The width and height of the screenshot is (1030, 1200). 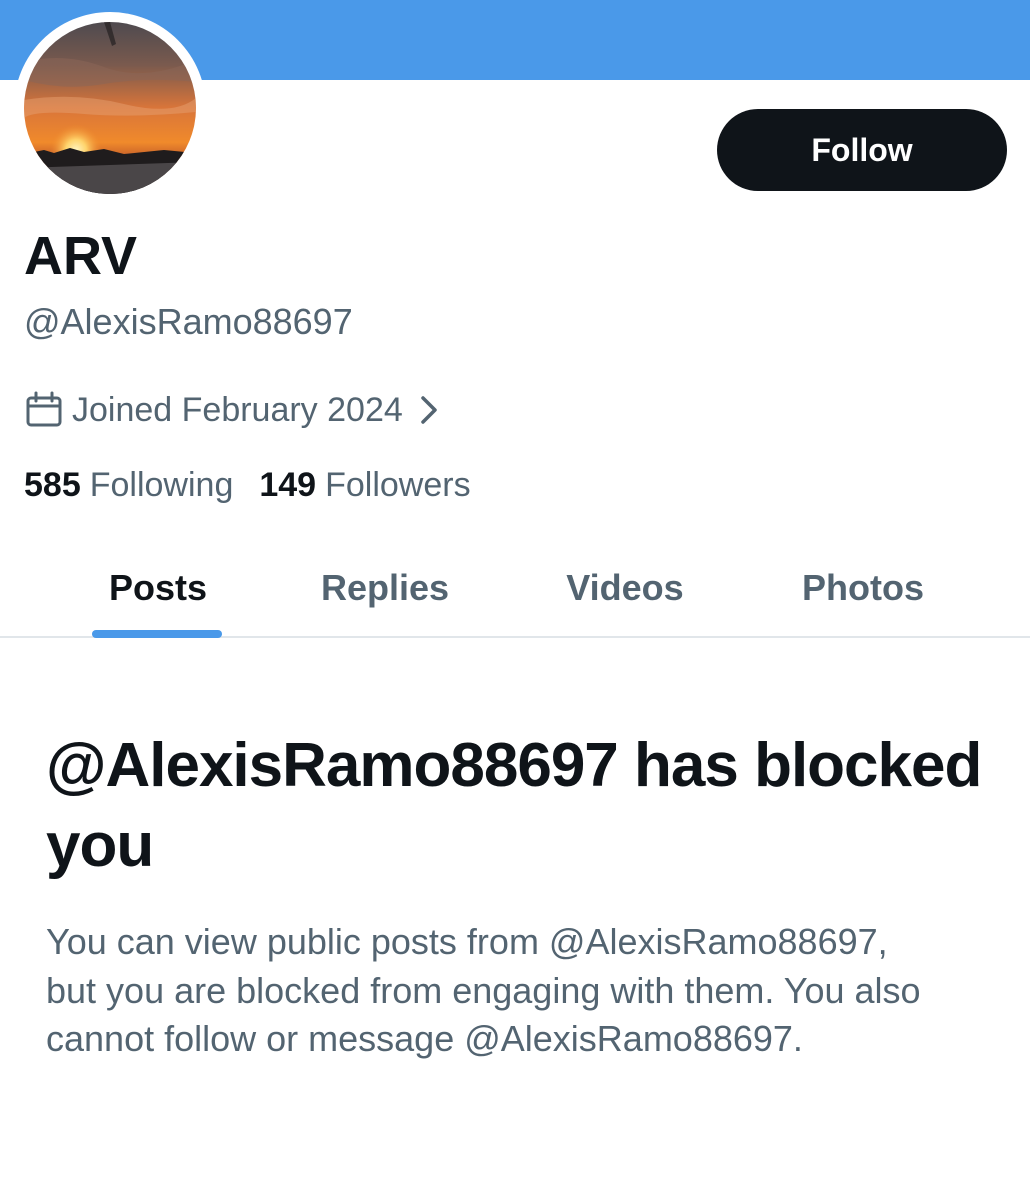 What do you see at coordinates (288, 484) in the screenshot?
I see `followers-count: 149` at bounding box center [288, 484].